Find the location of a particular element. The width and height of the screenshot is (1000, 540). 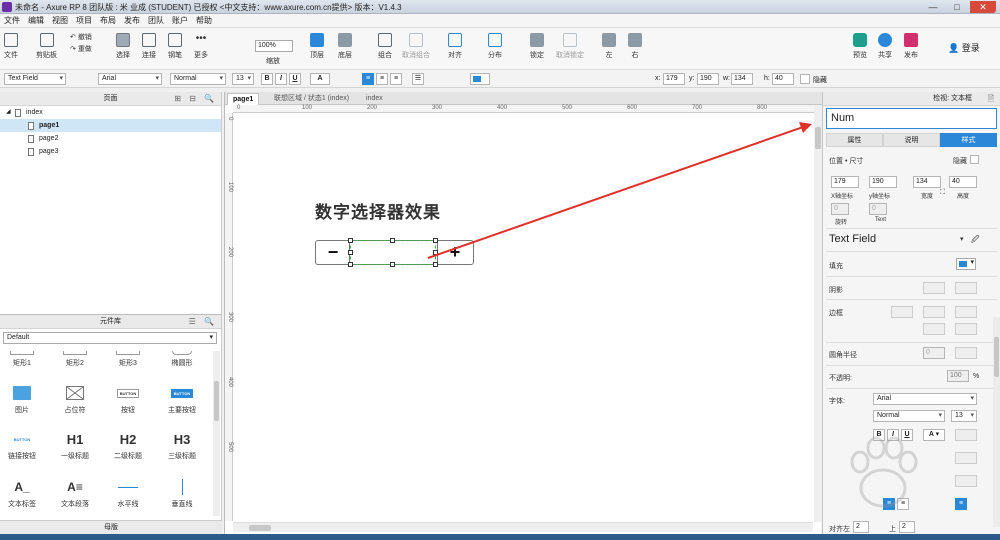

bold-button: B is located at coordinates (267, 79).